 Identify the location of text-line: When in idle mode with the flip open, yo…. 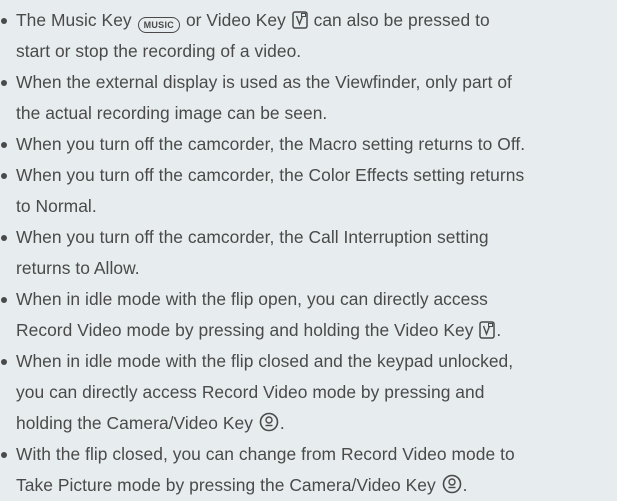
(252, 299).